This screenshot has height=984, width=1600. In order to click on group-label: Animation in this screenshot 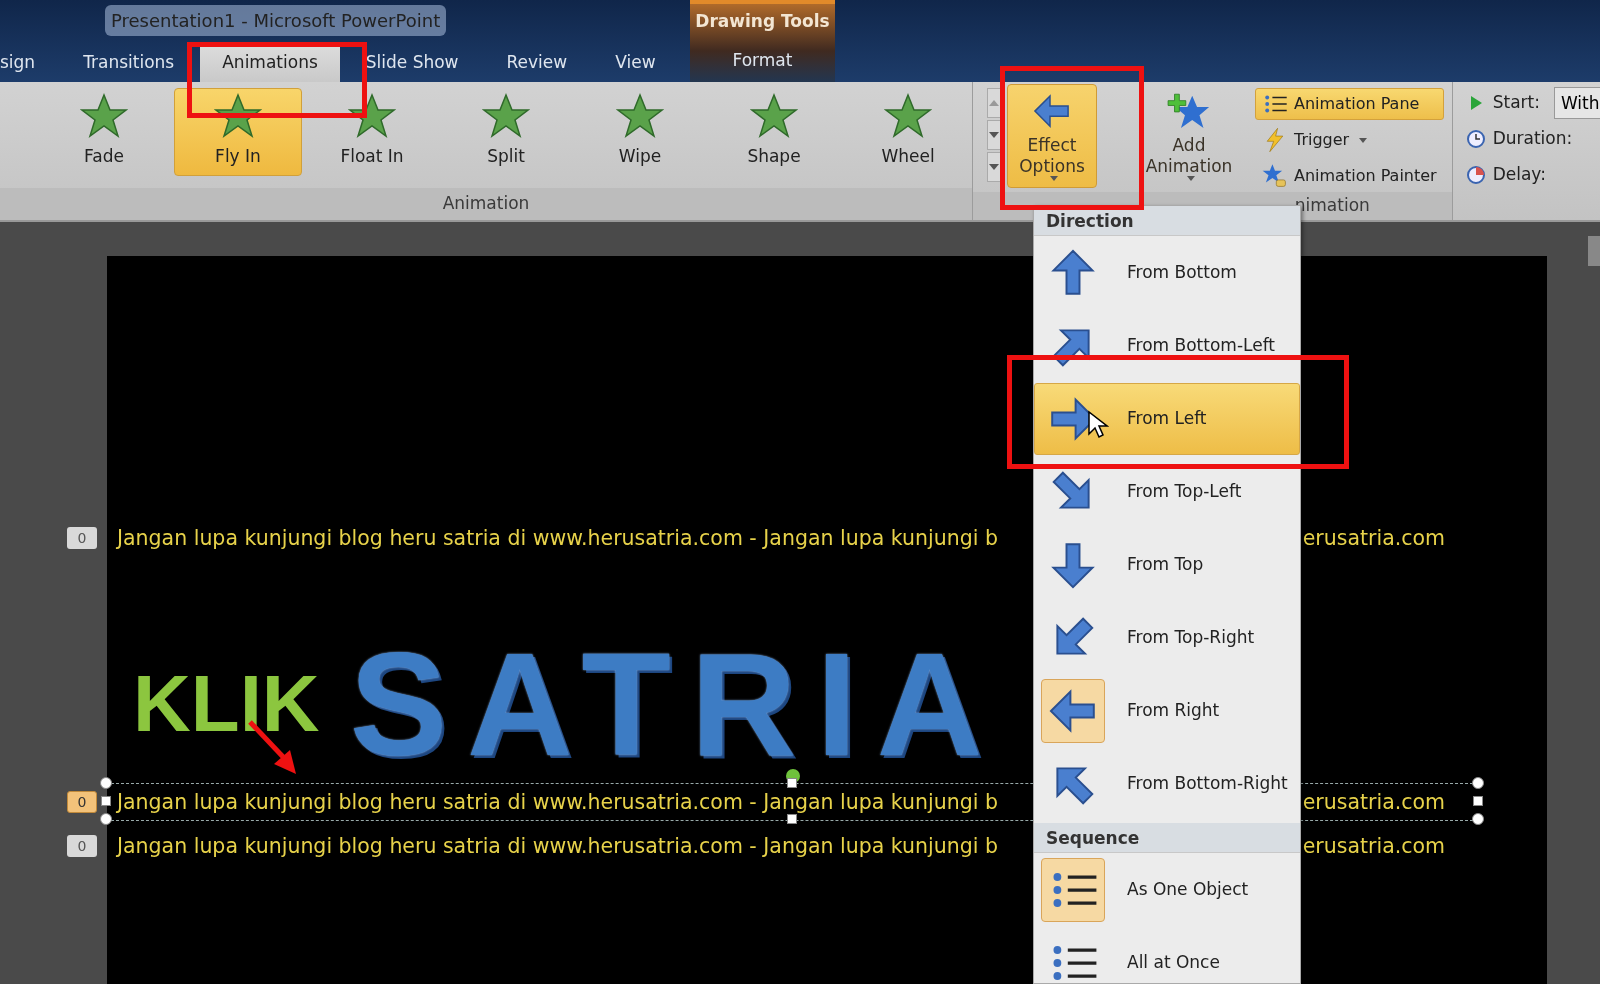, I will do `click(486, 204)`.